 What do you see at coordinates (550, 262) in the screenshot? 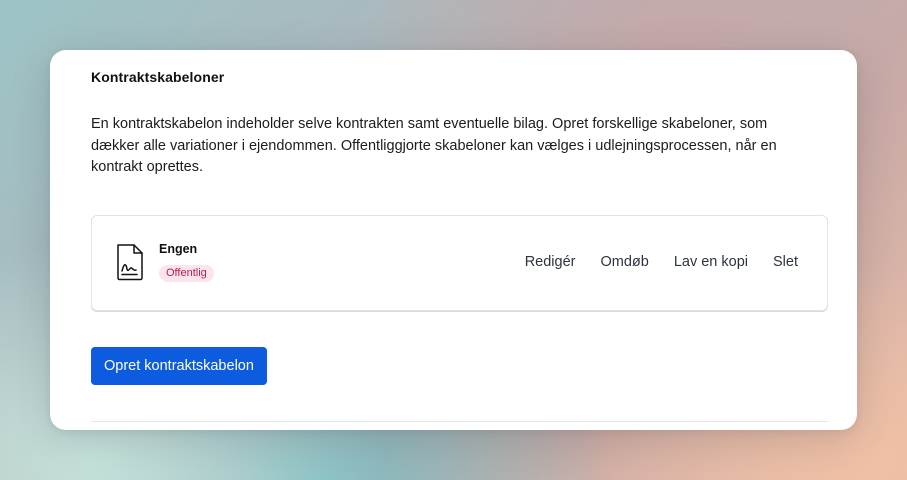
I see `edit-button: Redigér` at bounding box center [550, 262].